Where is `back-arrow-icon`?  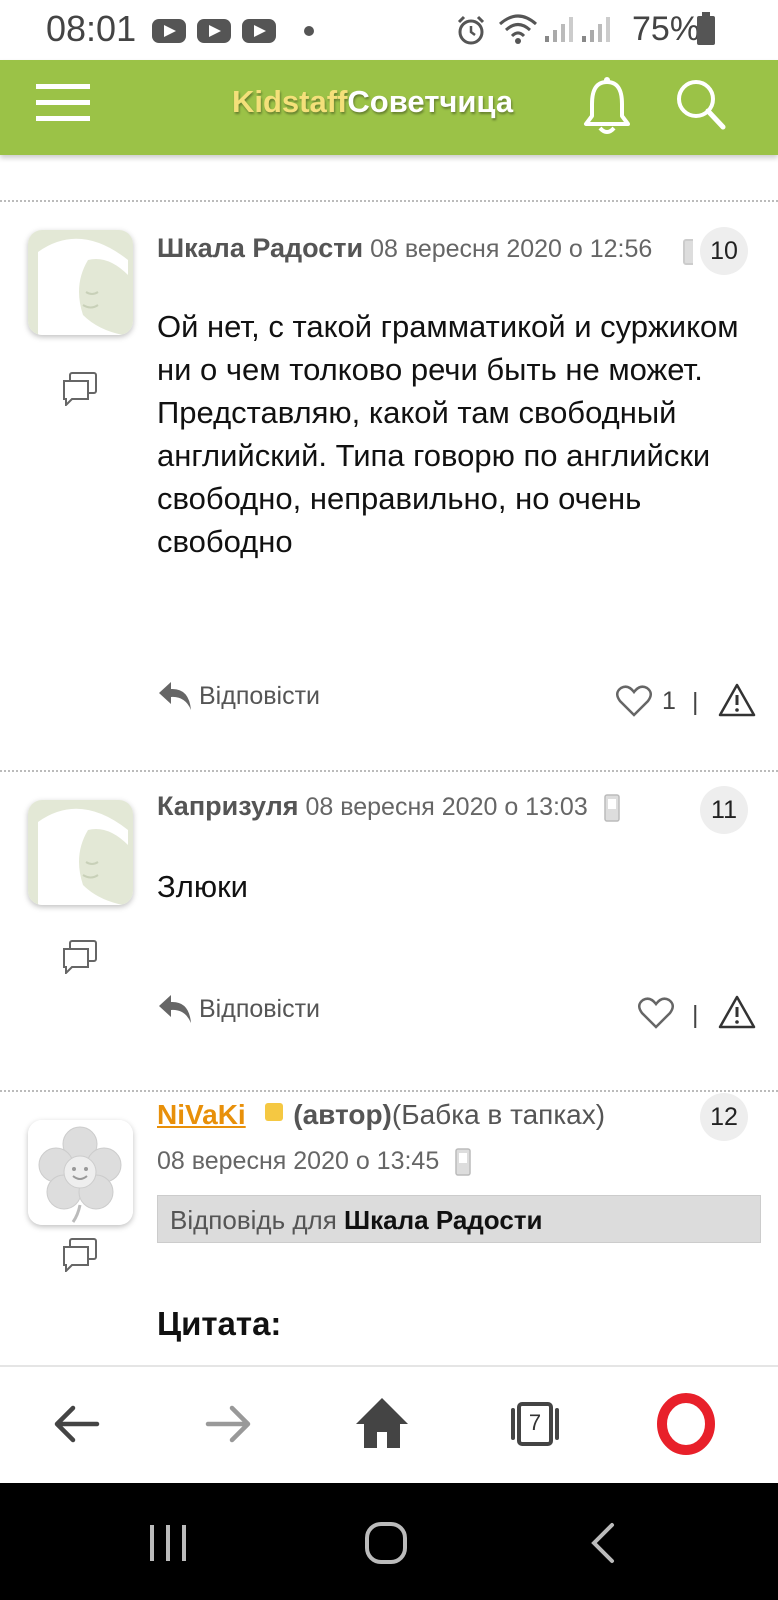
back-arrow-icon is located at coordinates (77, 1424).